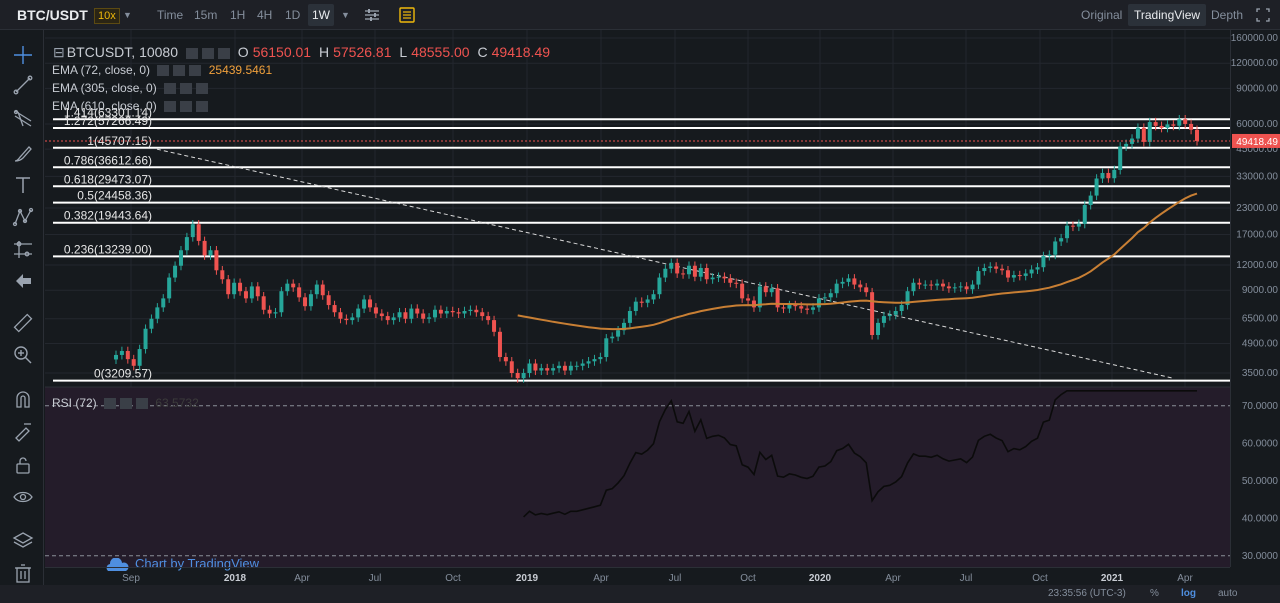 The height and width of the screenshot is (603, 1280). Describe the element at coordinates (207, 53) in the screenshot. I see `series-actions-icons` at that location.